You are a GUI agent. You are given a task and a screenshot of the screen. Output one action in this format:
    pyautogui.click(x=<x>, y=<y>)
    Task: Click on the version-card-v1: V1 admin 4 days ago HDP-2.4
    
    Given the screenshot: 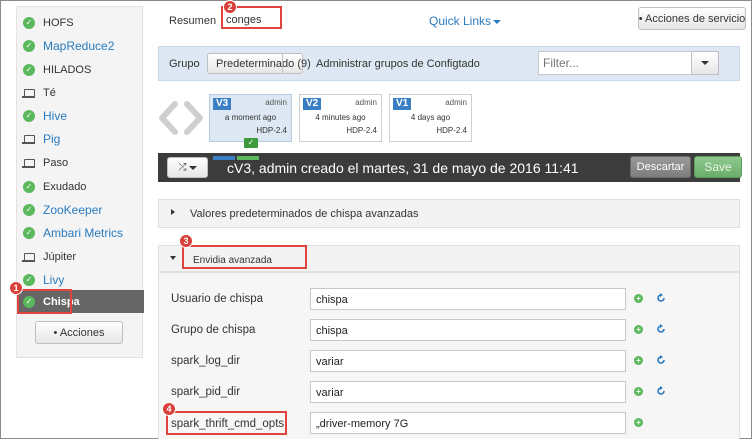 What is the action you would take?
    pyautogui.click(x=430, y=118)
    